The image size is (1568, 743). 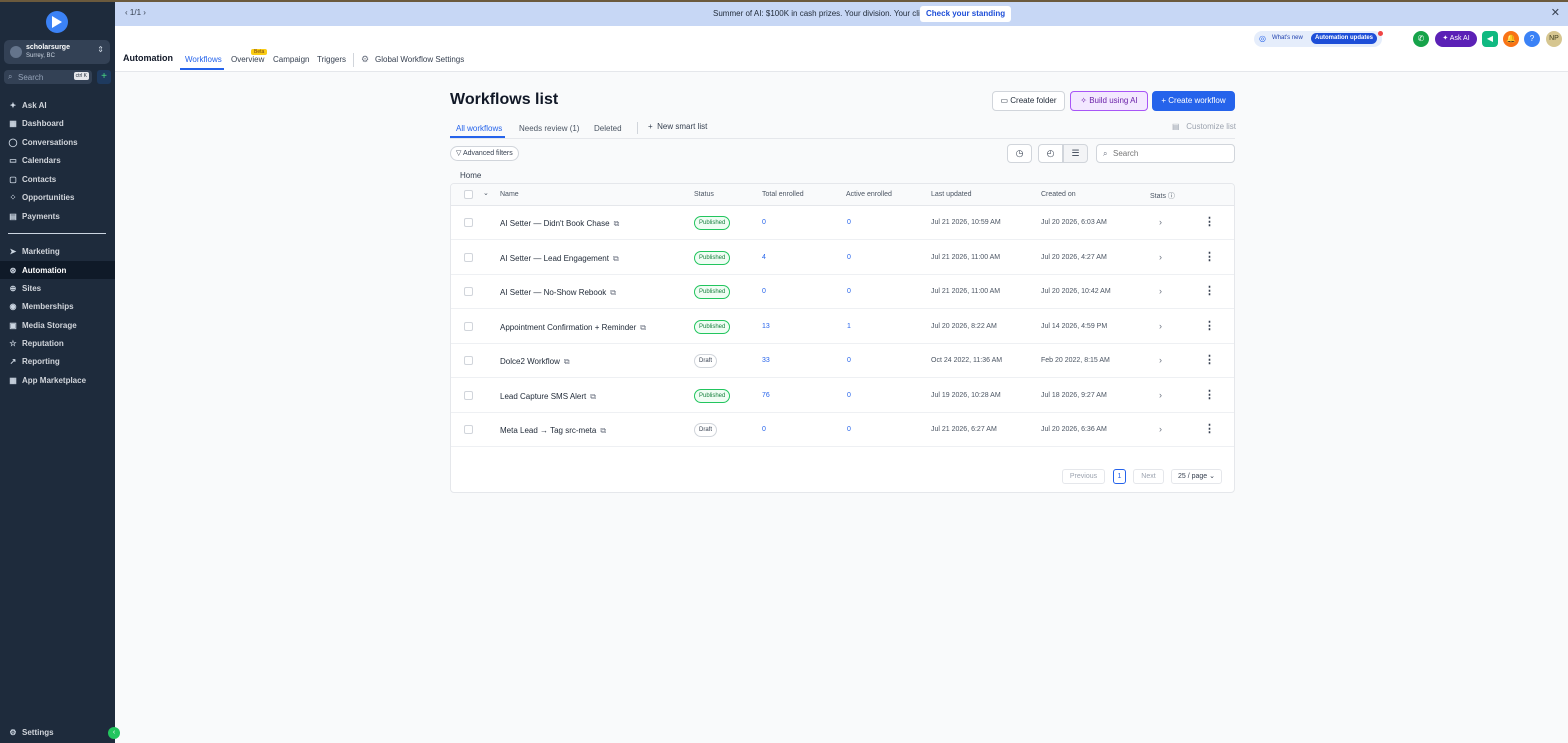 I want to click on sidebar-item-contacts: ▢ Contacts, so click(x=57, y=179).